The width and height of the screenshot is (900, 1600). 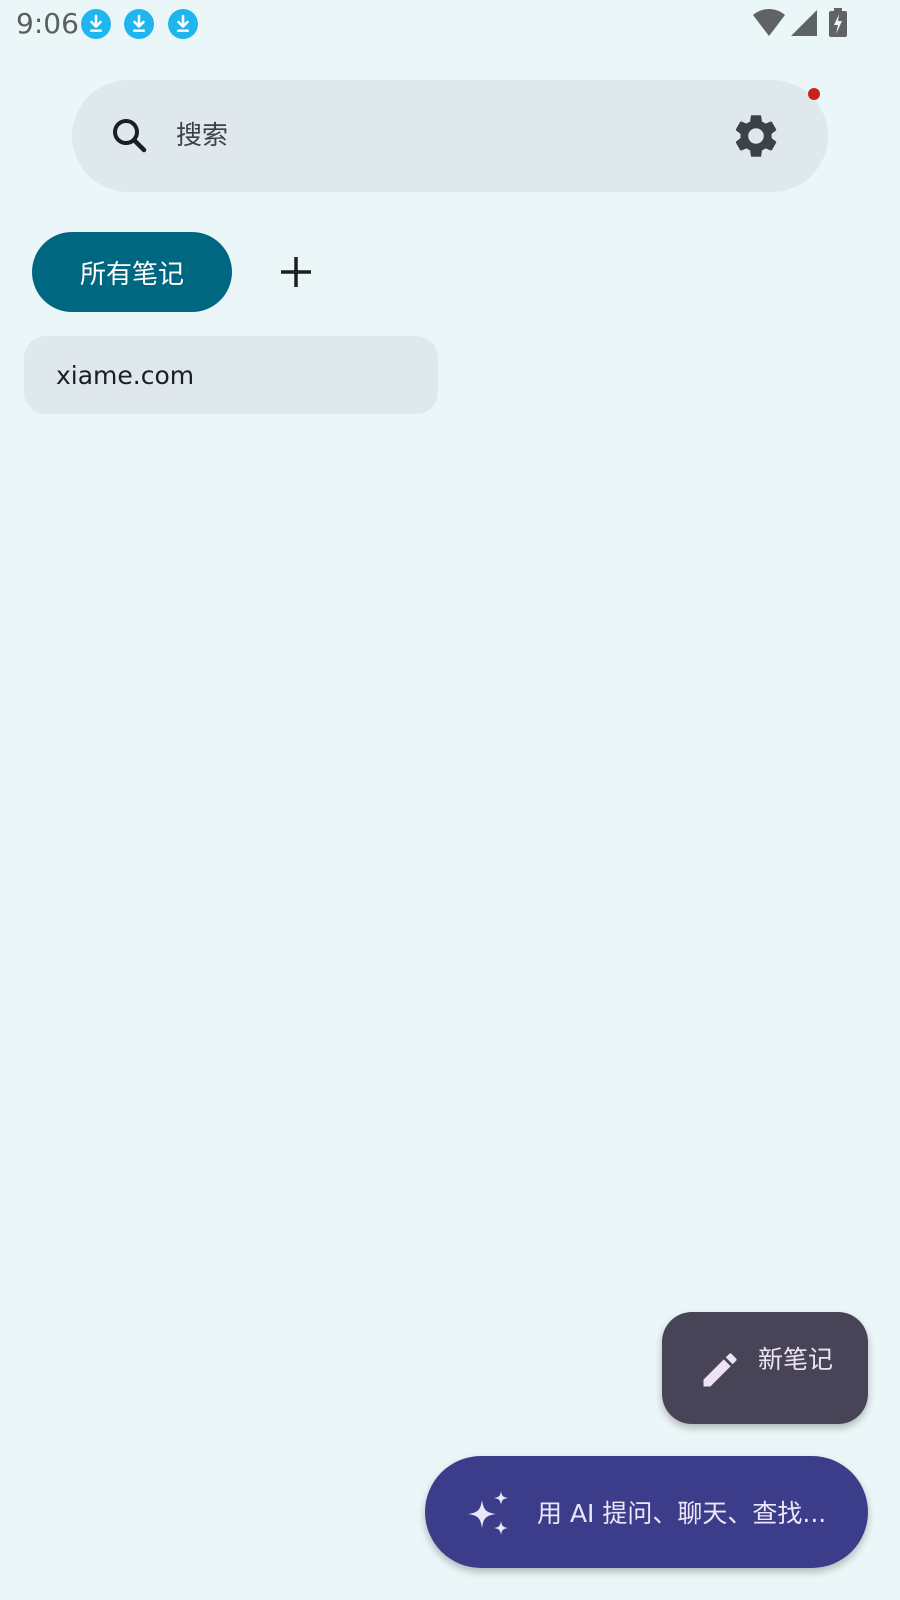 I want to click on tab-all-notes: 所有笔记, so click(x=132, y=272).